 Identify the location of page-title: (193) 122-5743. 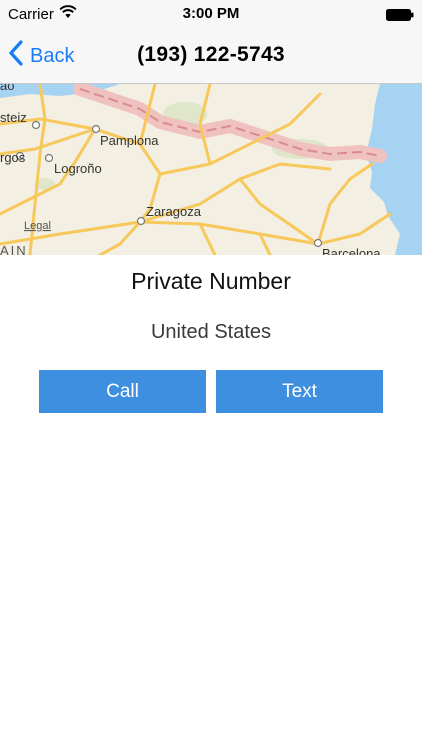
(211, 54).